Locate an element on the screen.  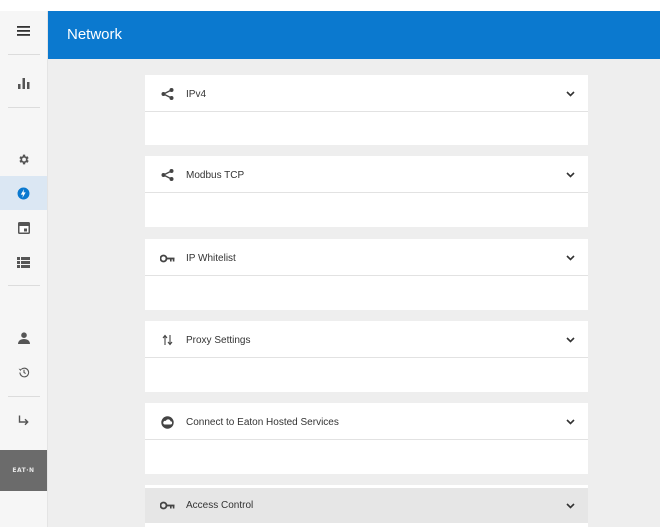
section-ipv4-header: IPv4 is located at coordinates (366, 94).